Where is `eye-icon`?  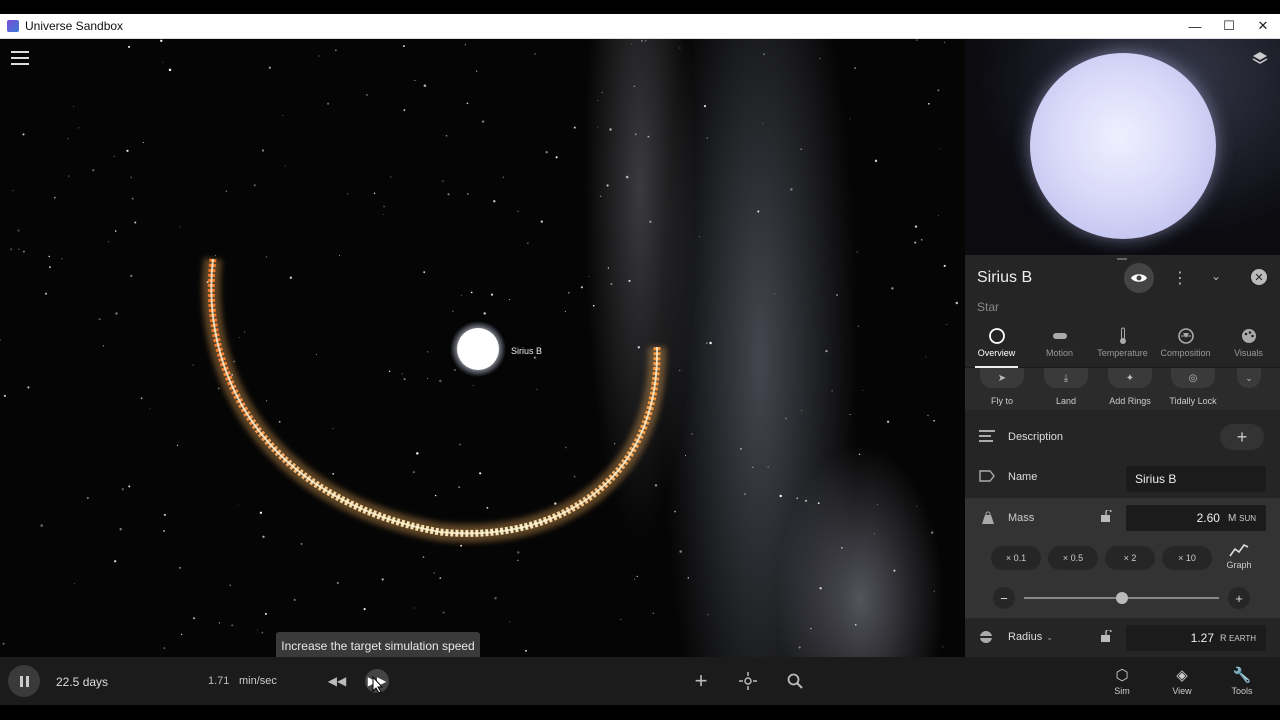 eye-icon is located at coordinates (1139, 278).